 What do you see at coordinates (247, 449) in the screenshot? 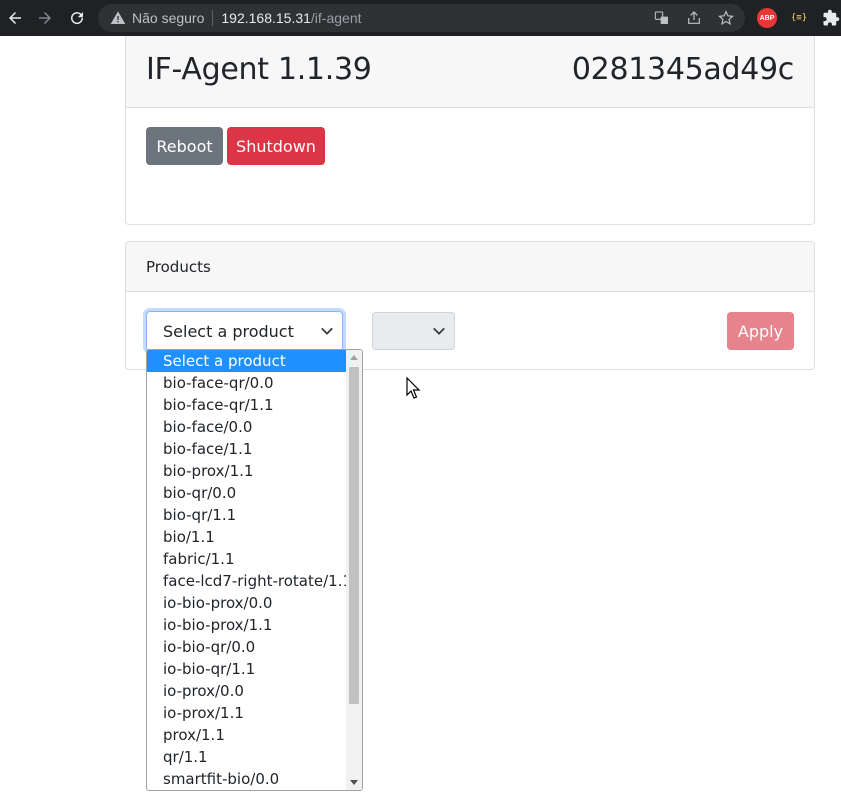
I see `dropdown-option: bio-face/1.1` at bounding box center [247, 449].